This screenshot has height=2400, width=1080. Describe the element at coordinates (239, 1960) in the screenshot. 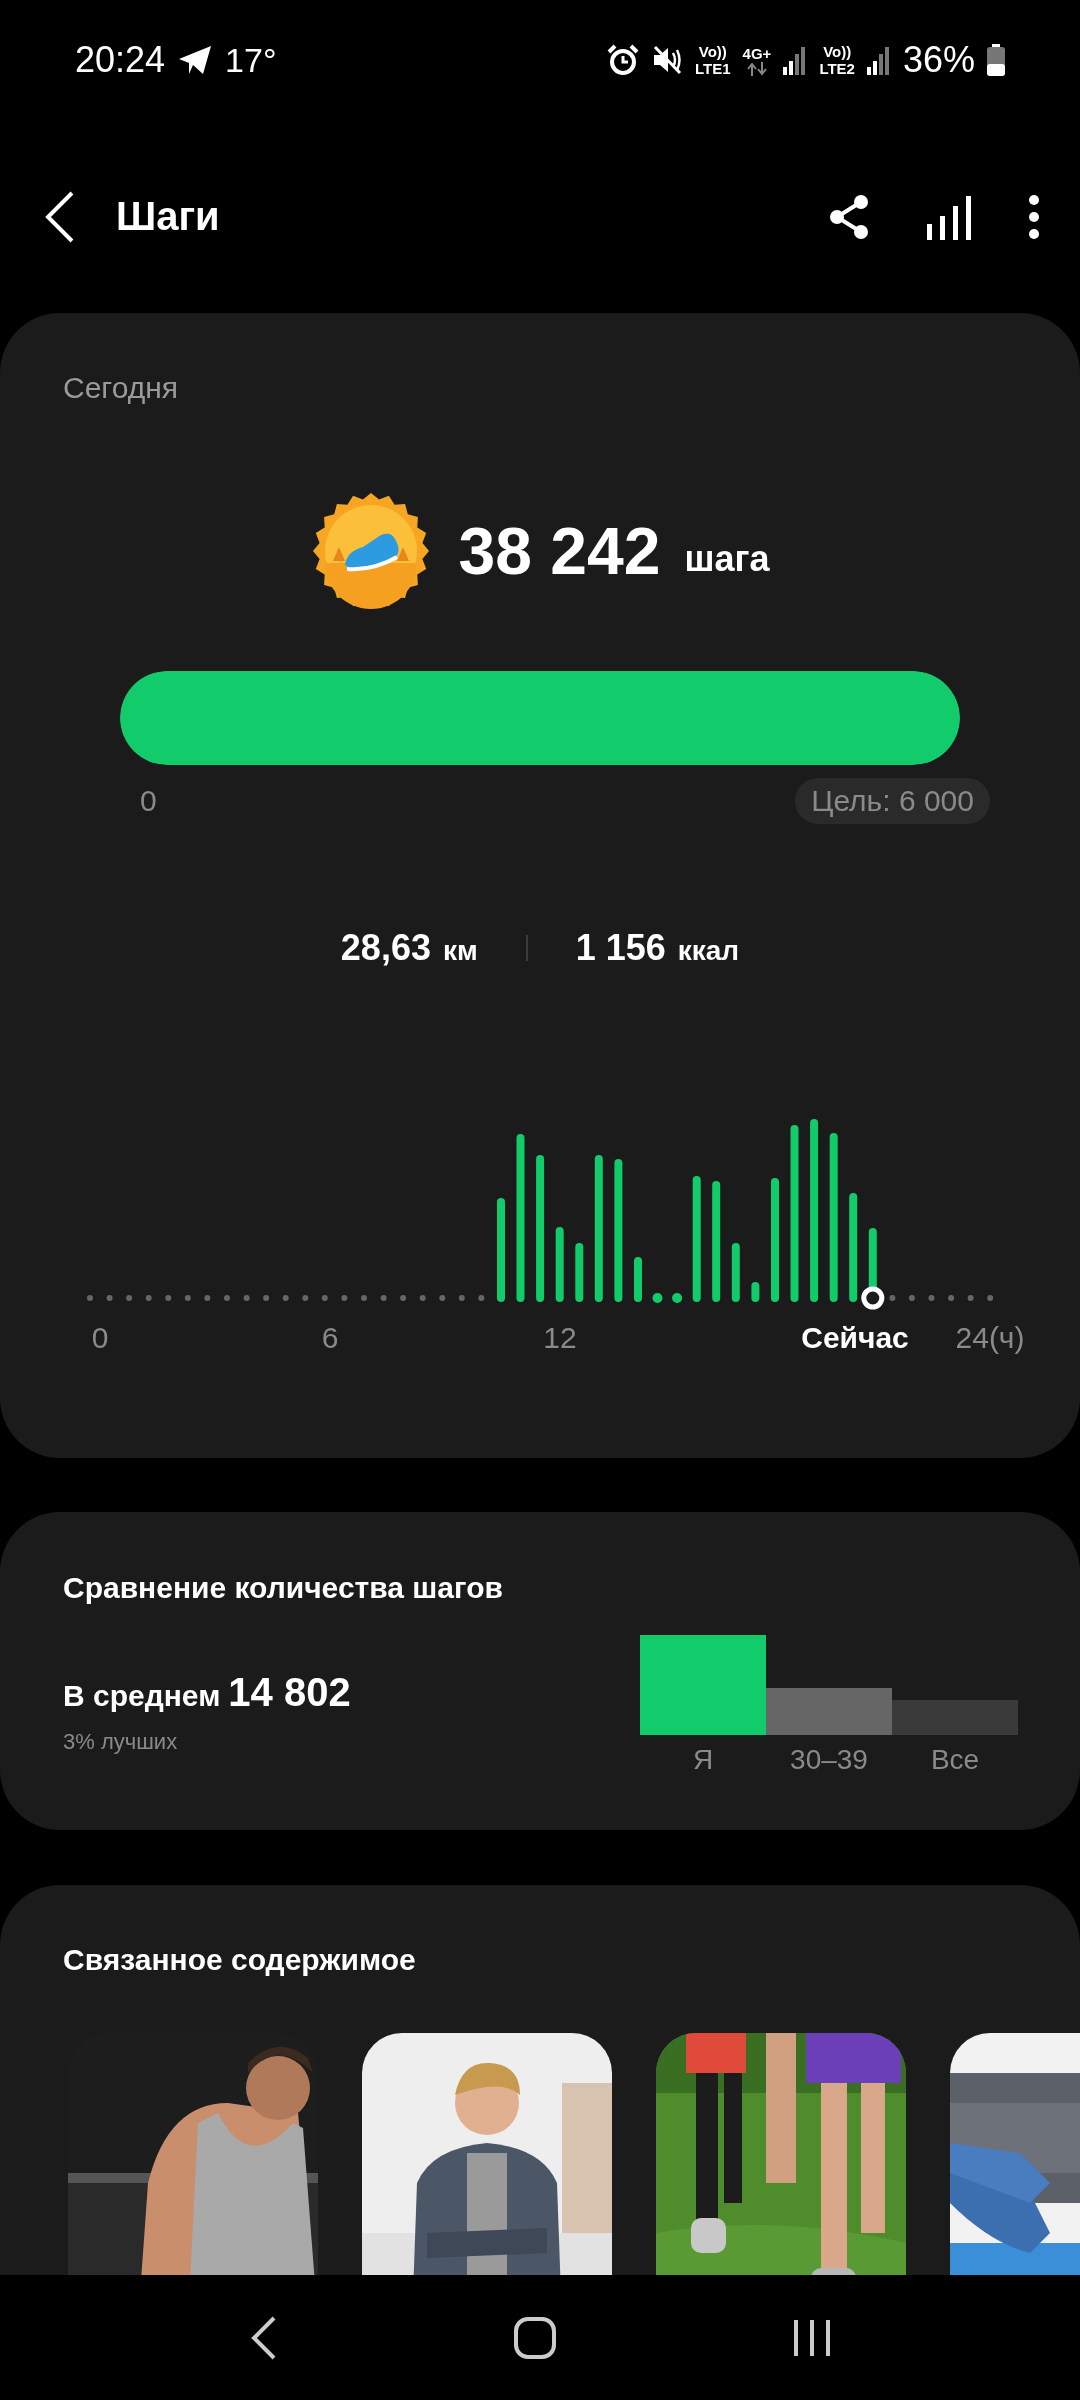

I see `section-title: Связанное содержимое` at that location.